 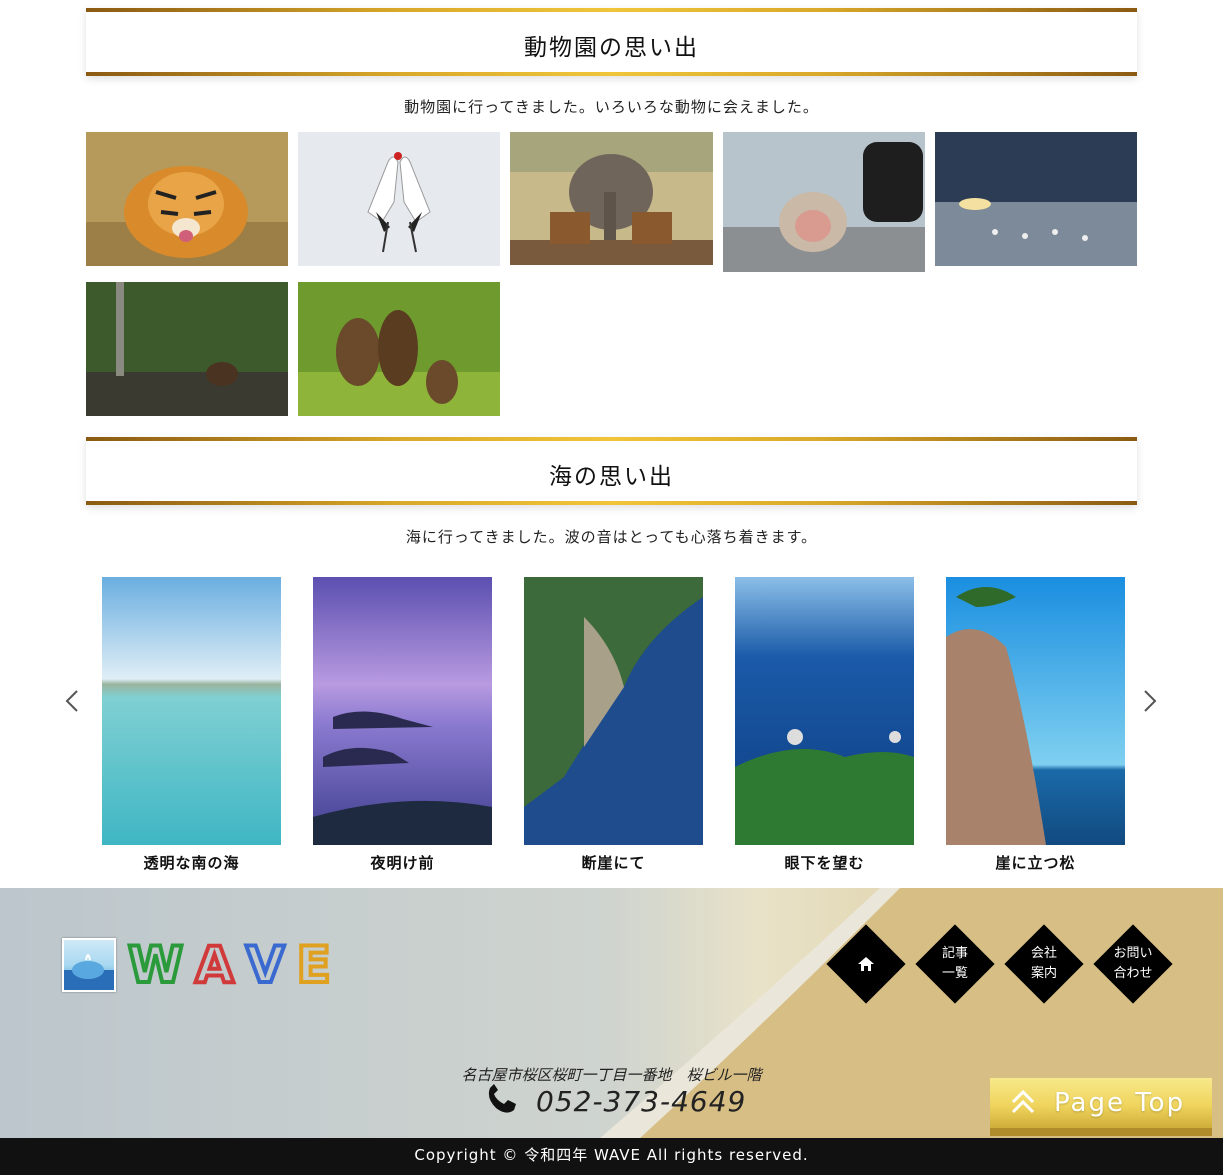 What do you see at coordinates (824, 711) in the screenshot?
I see `slide-image-overlook` at bounding box center [824, 711].